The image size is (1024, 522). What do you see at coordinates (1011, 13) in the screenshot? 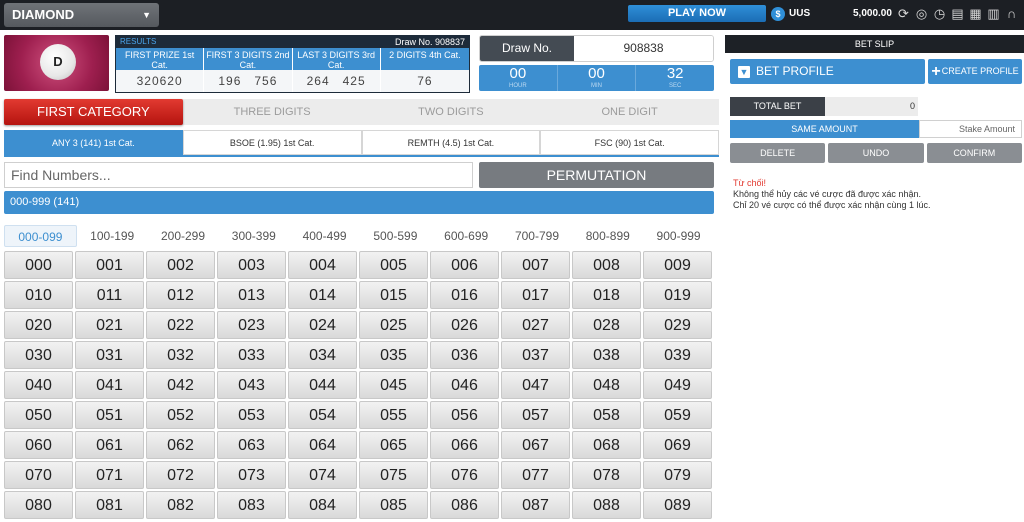
I see `headset-icon: ∩` at bounding box center [1011, 13].